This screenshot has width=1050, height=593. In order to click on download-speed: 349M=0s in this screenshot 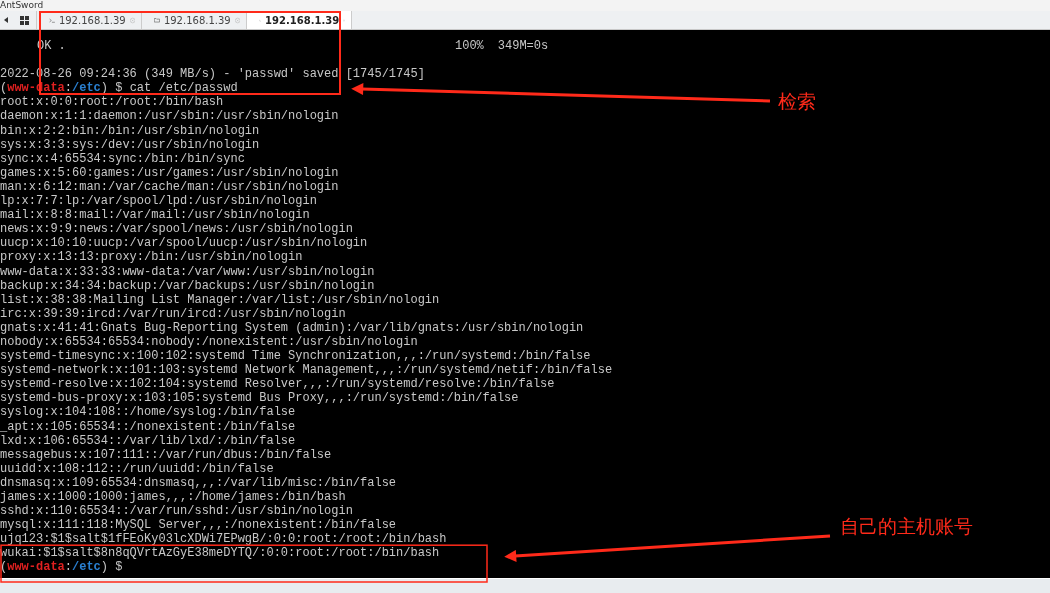, I will do `click(523, 46)`.